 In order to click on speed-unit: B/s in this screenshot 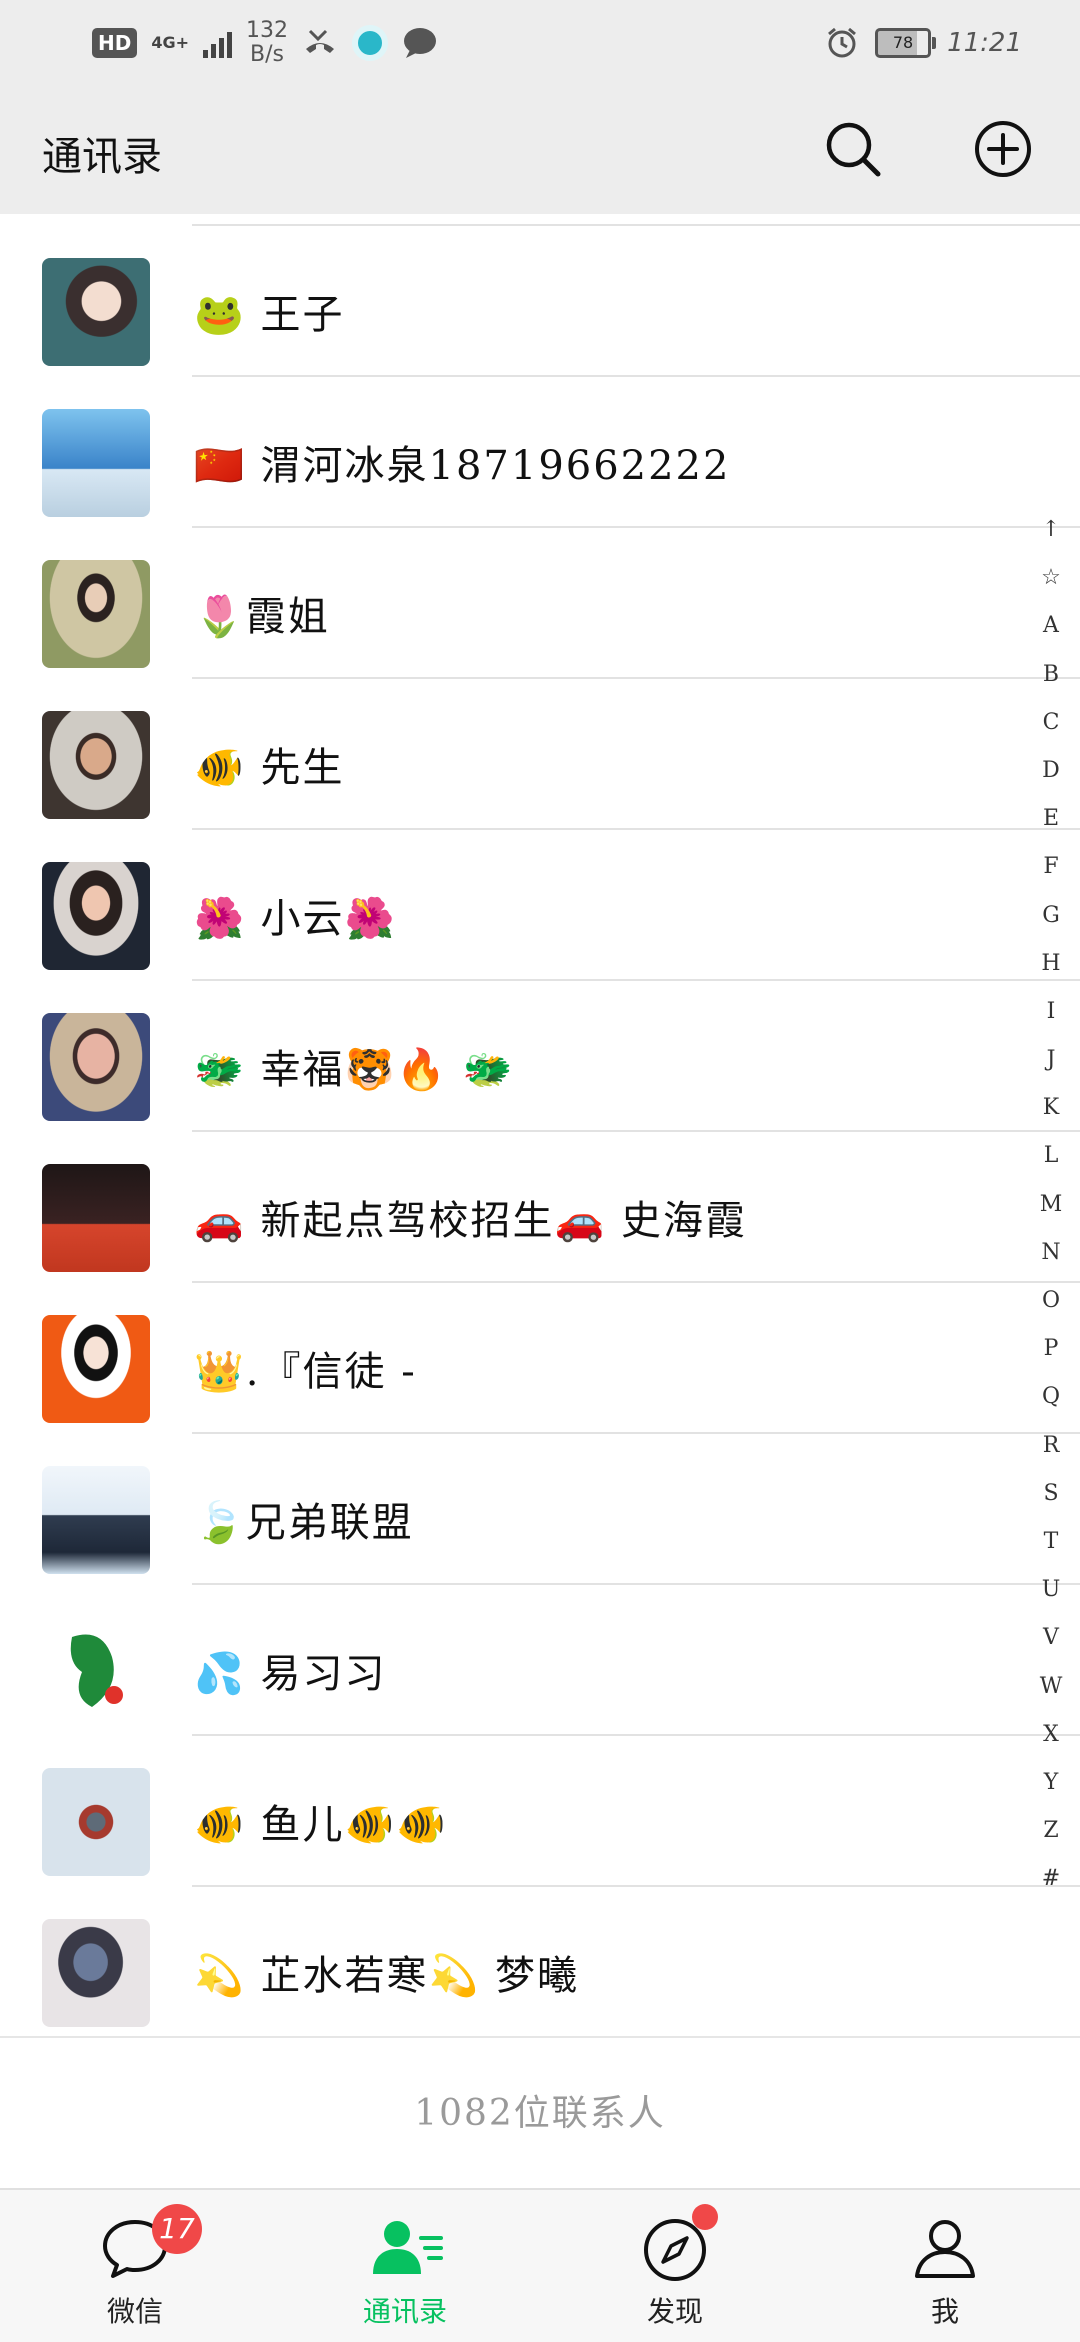, I will do `click(267, 54)`.